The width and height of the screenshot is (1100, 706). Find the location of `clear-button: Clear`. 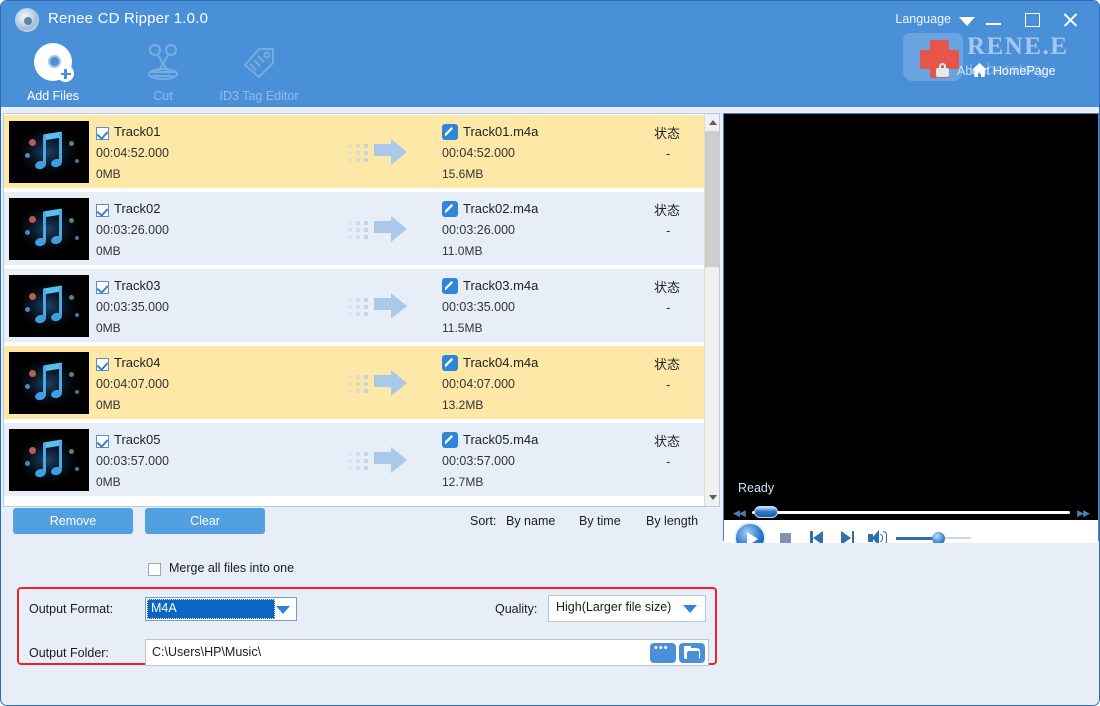

clear-button: Clear is located at coordinates (205, 521).